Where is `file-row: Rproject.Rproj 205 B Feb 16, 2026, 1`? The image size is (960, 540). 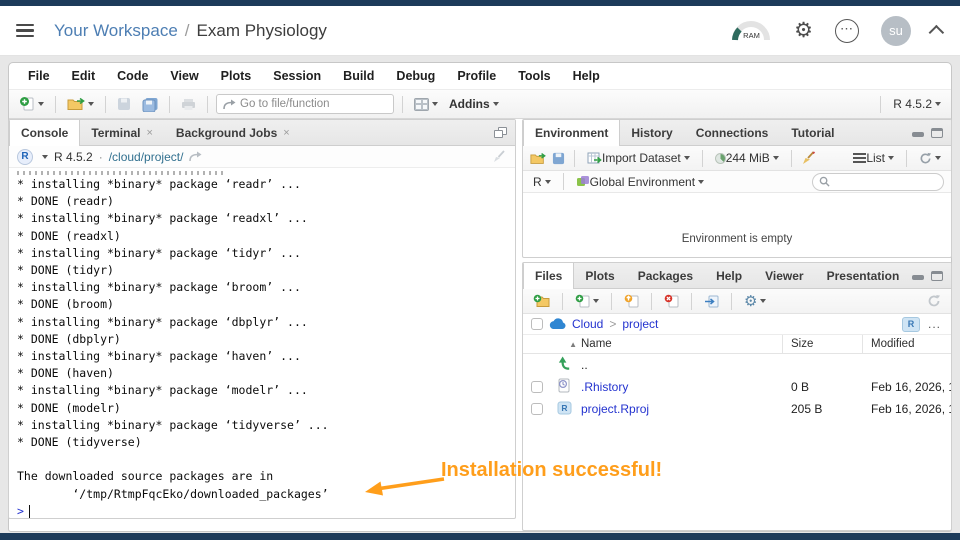
file-row: Rproject.Rproj 205 B Feb 16, 2026, 1 is located at coordinates (737, 409).